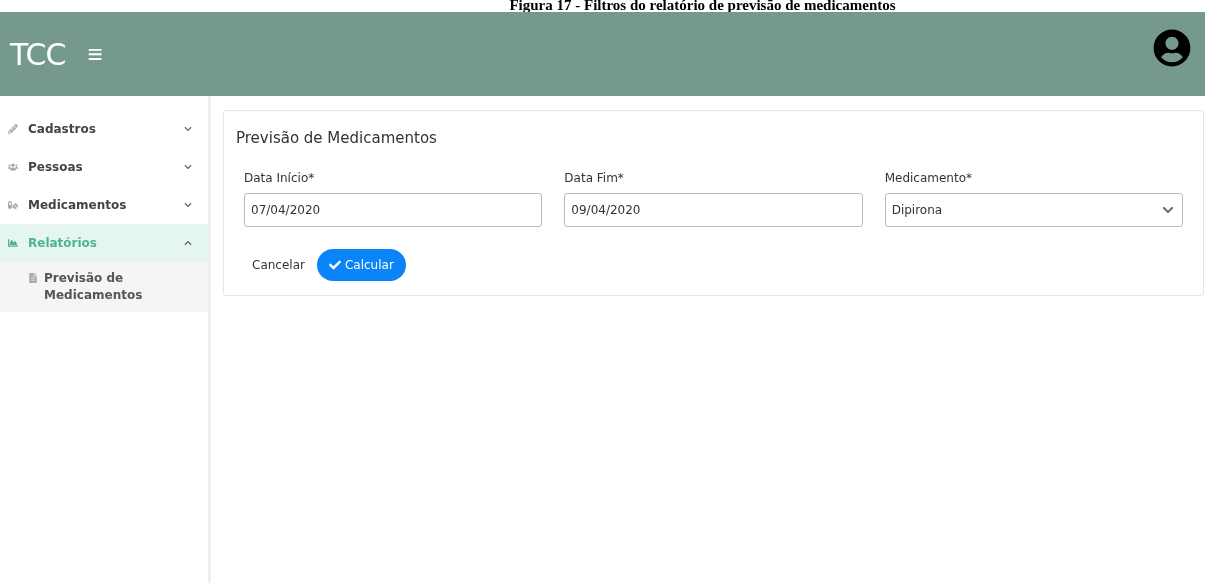 This screenshot has width=1205, height=583. Describe the element at coordinates (278, 265) in the screenshot. I see `cancel-button: Cancelar` at that location.